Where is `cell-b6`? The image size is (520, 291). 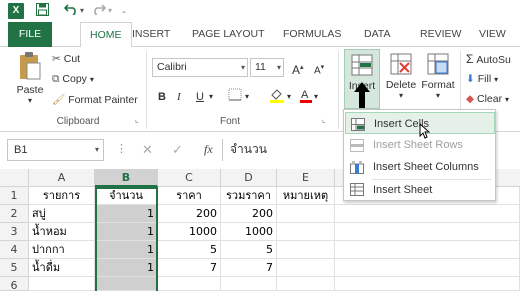
cell-b6 is located at coordinates (126, 284).